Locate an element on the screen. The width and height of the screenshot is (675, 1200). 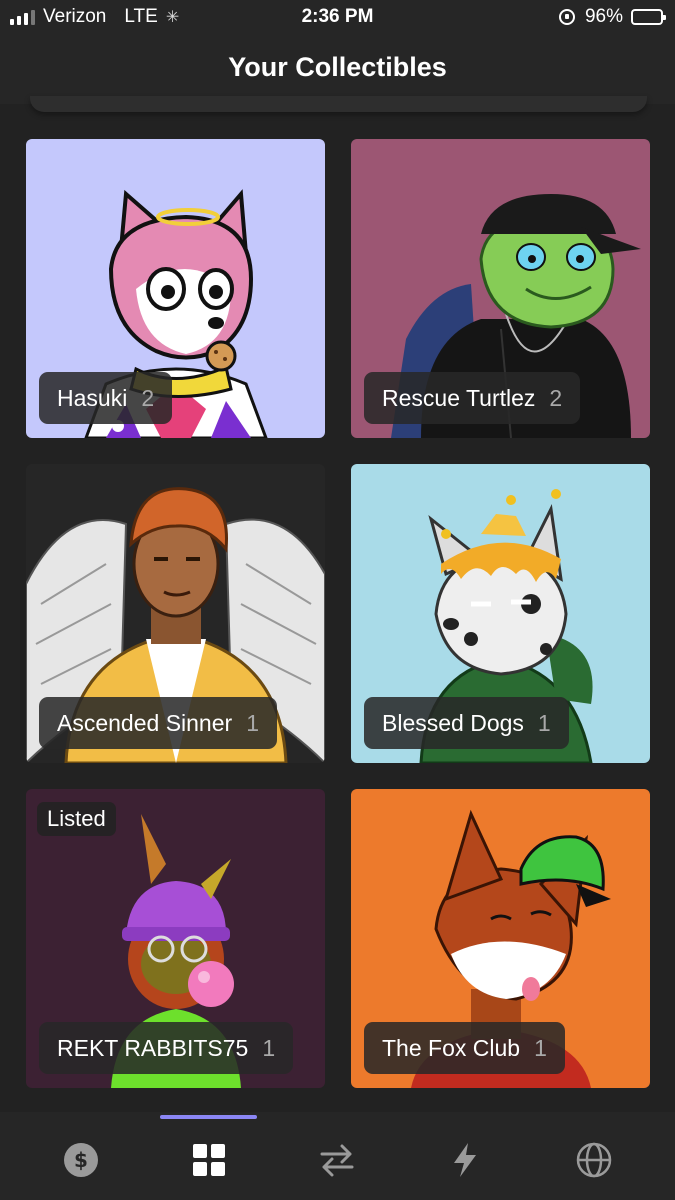
collectible-label: Hasuki 2 is located at coordinates (106, 398).